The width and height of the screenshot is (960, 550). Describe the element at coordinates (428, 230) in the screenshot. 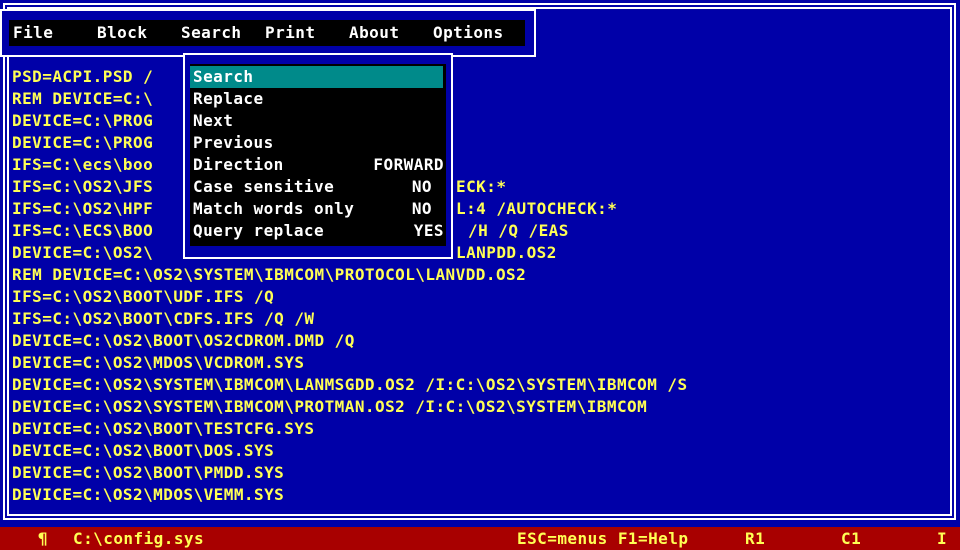

I see `menu-item-value: YES` at that location.